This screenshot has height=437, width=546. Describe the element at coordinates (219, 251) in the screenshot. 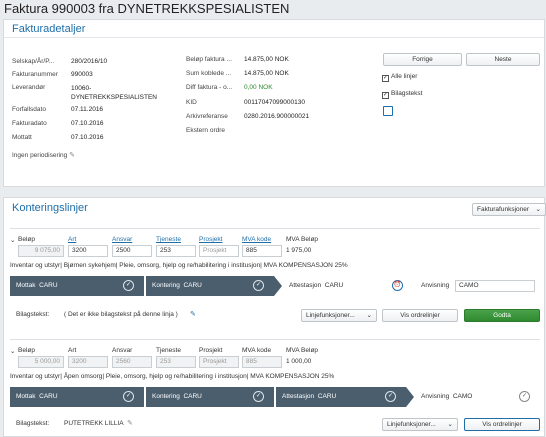

I see `prosjekt-field: Prosjekt` at that location.